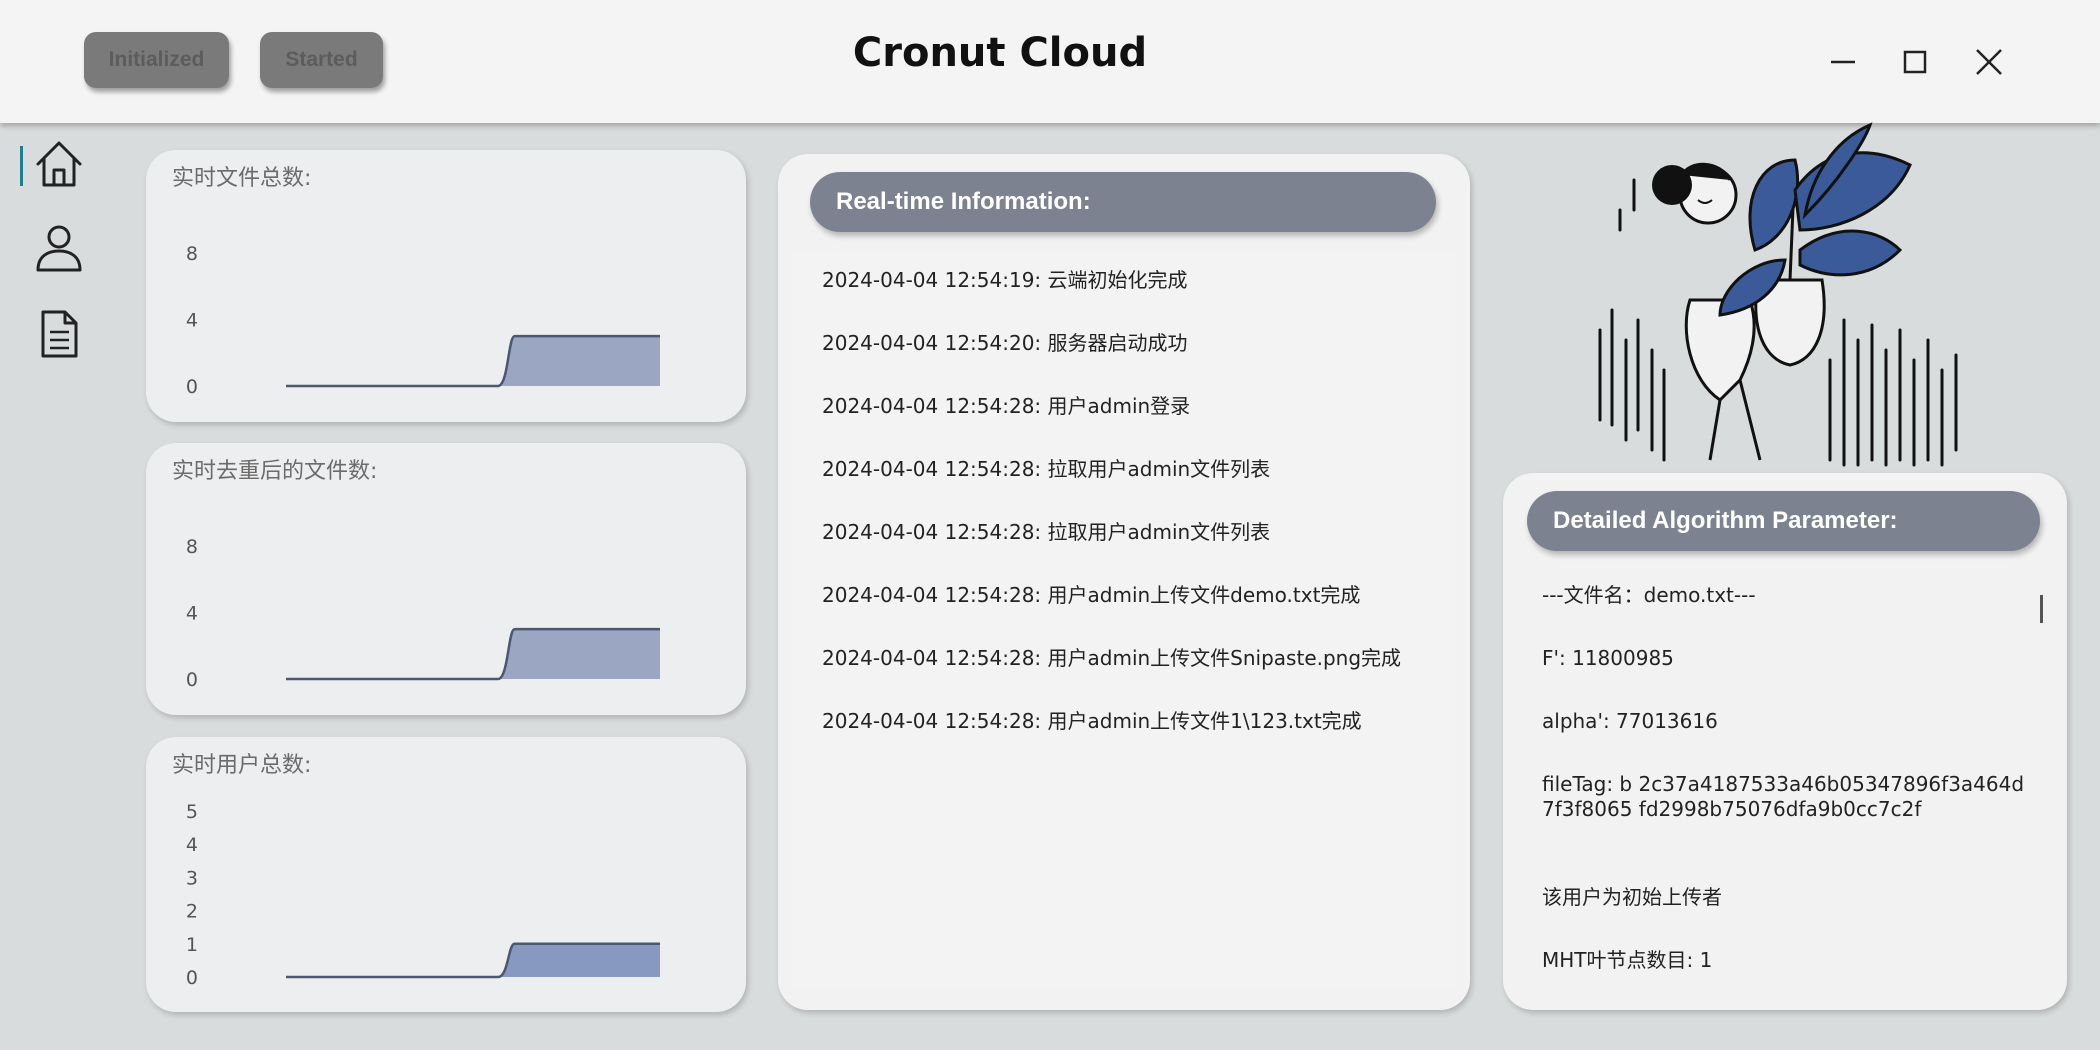  I want to click on param-line: MHT叶节点数目: 1, so click(1627, 960).